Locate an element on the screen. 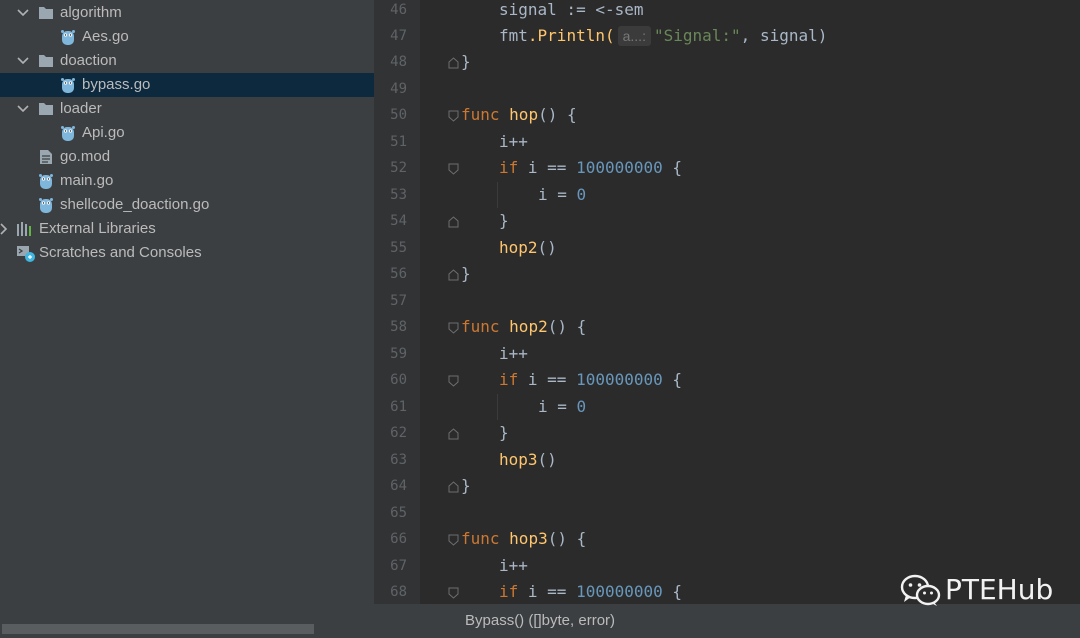 This screenshot has height=638, width=1080. tree-item-loader: loader is located at coordinates (187, 109).